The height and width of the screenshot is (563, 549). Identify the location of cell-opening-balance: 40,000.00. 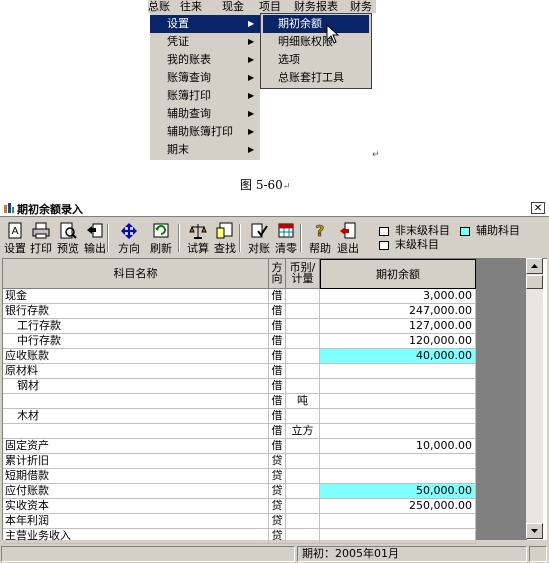
(398, 356).